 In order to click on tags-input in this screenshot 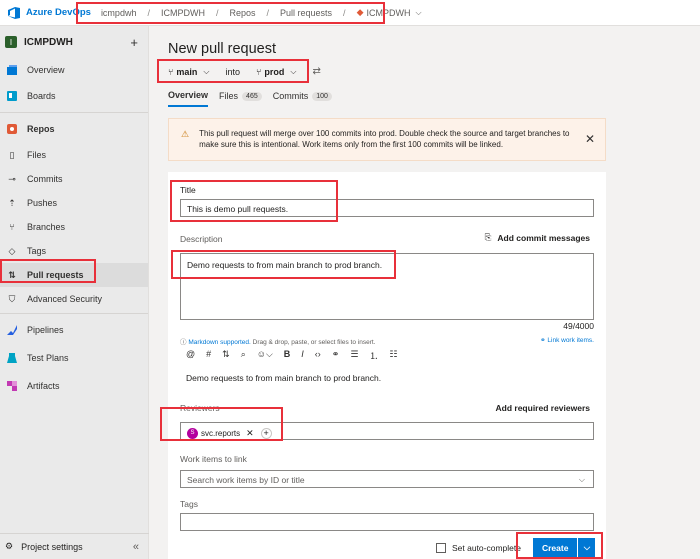, I will do `click(387, 522)`.